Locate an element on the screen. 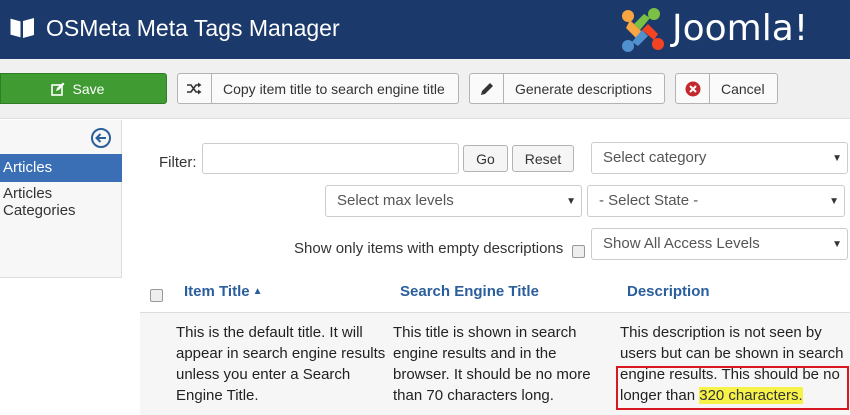 This screenshot has height=415, width=850. state-select: - Select State - ▼ is located at coordinates (716, 201).